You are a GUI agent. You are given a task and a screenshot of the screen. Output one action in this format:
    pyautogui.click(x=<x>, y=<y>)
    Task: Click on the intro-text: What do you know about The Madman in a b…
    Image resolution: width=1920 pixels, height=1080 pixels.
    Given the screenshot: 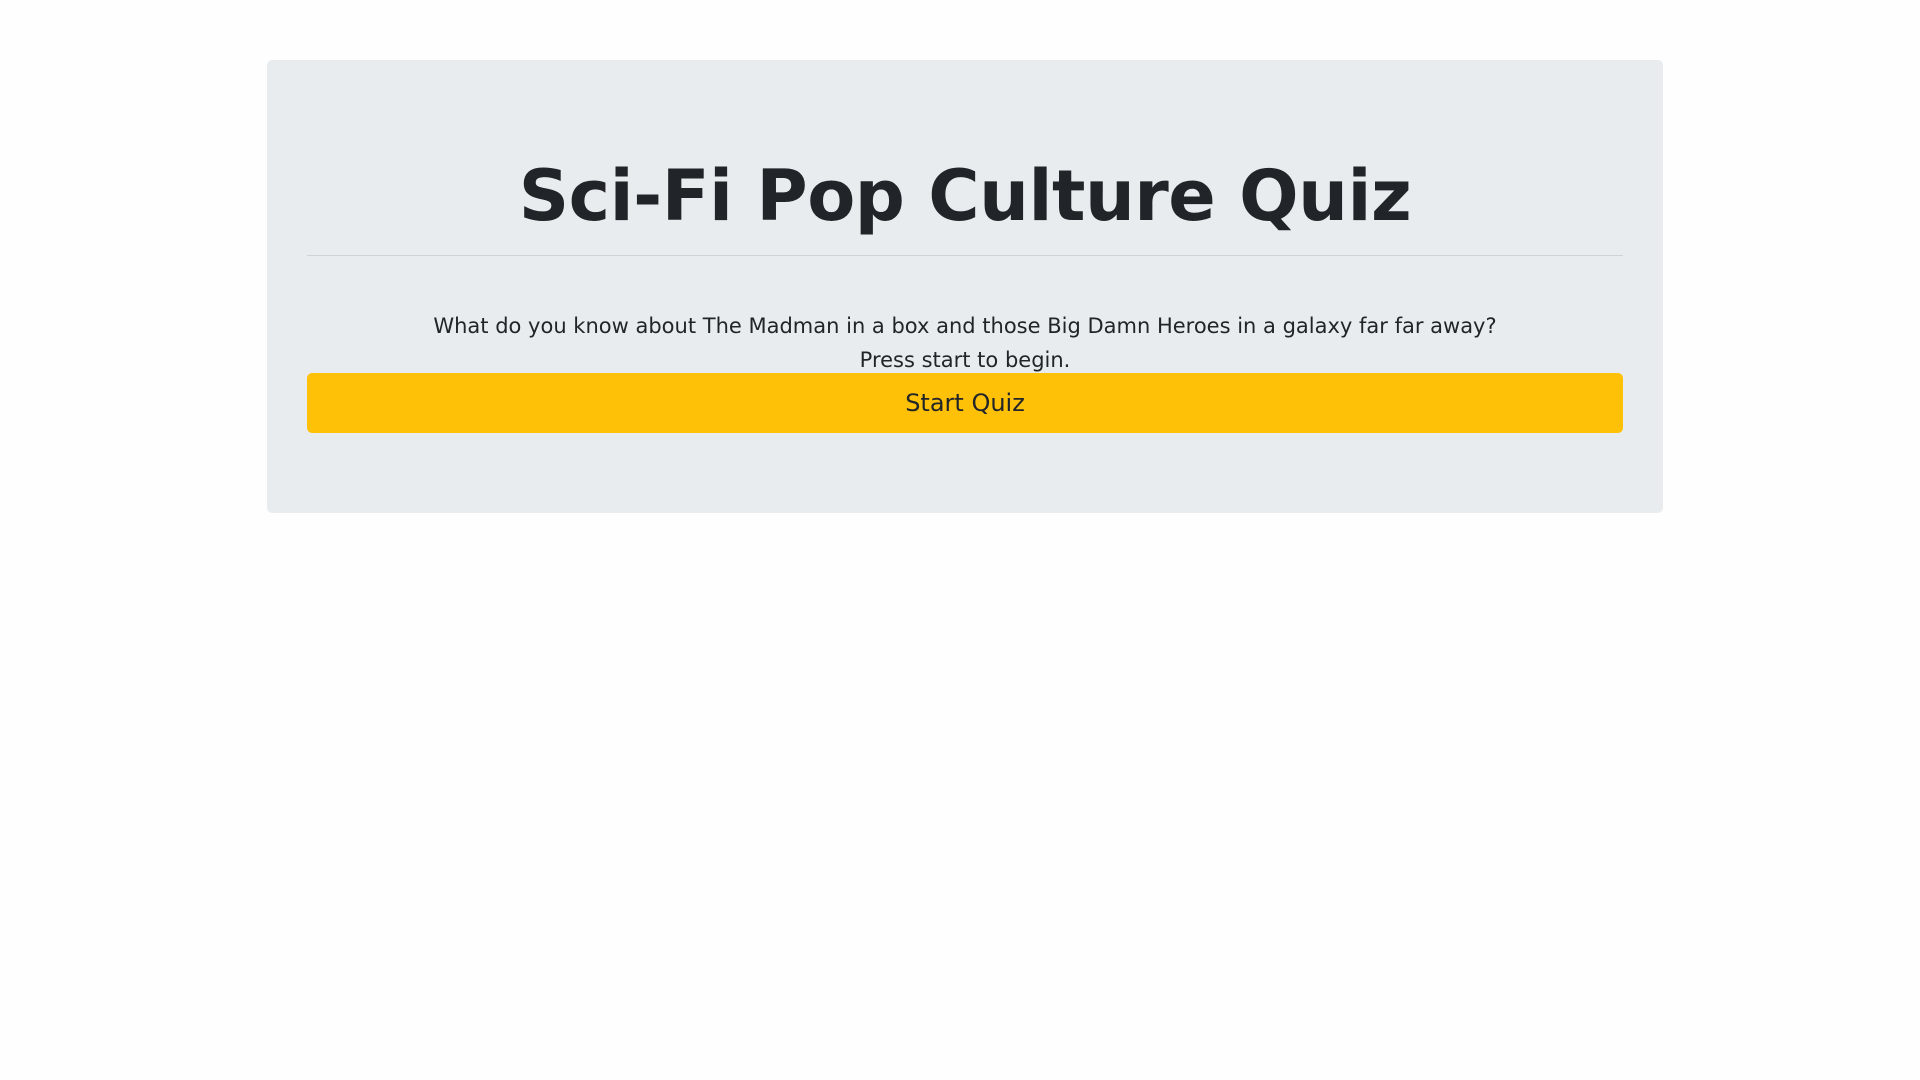 What is the action you would take?
    pyautogui.click(x=965, y=343)
    